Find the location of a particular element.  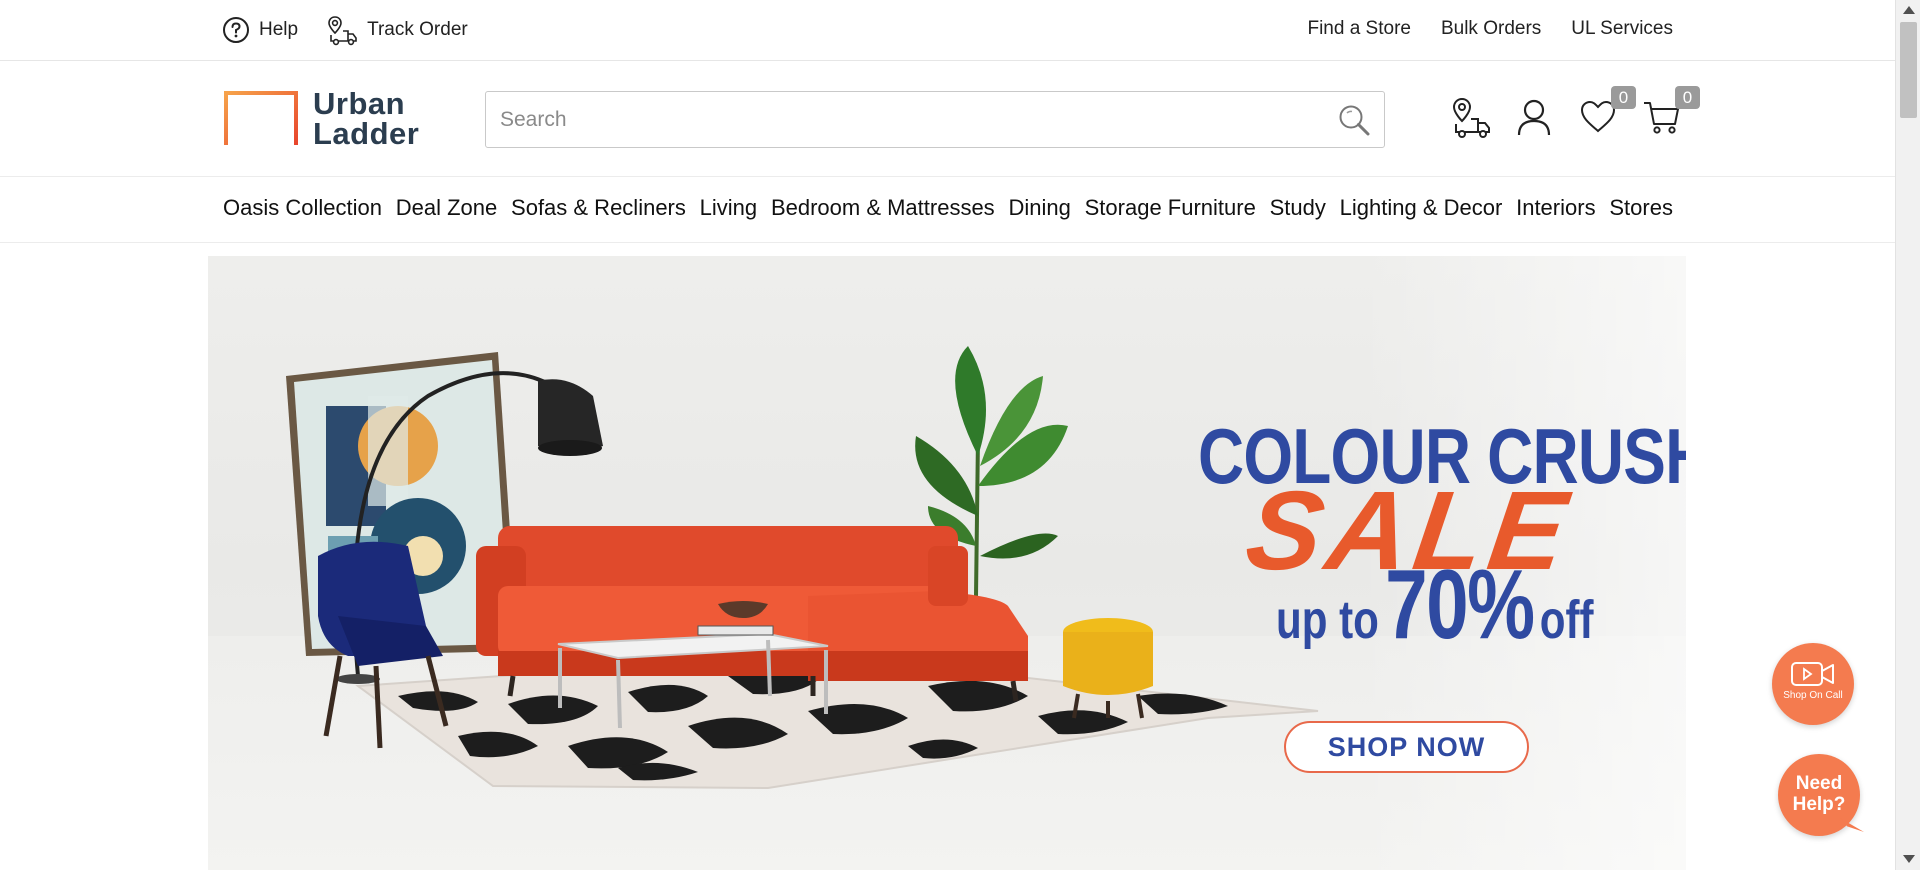

shop-on-call-button: Shop On Call is located at coordinates (1813, 684).